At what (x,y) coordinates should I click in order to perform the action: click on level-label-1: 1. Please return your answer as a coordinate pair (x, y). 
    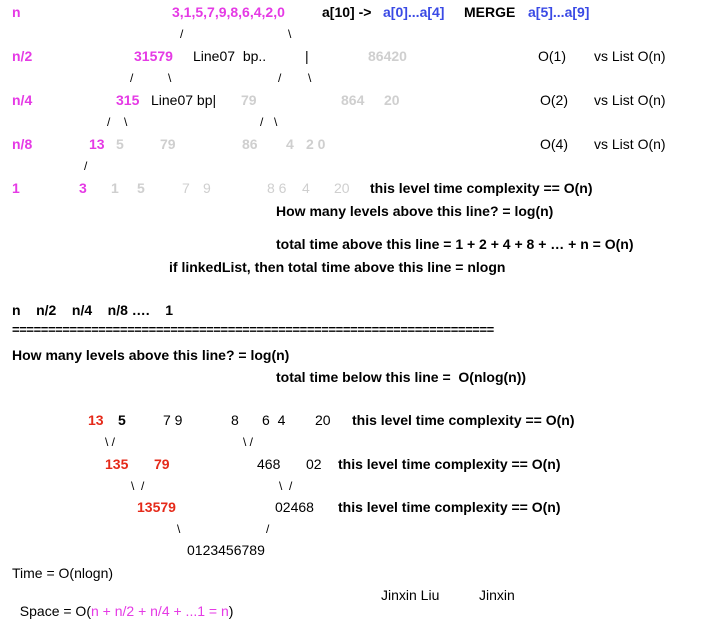
    Looking at the image, I should click on (16, 188).